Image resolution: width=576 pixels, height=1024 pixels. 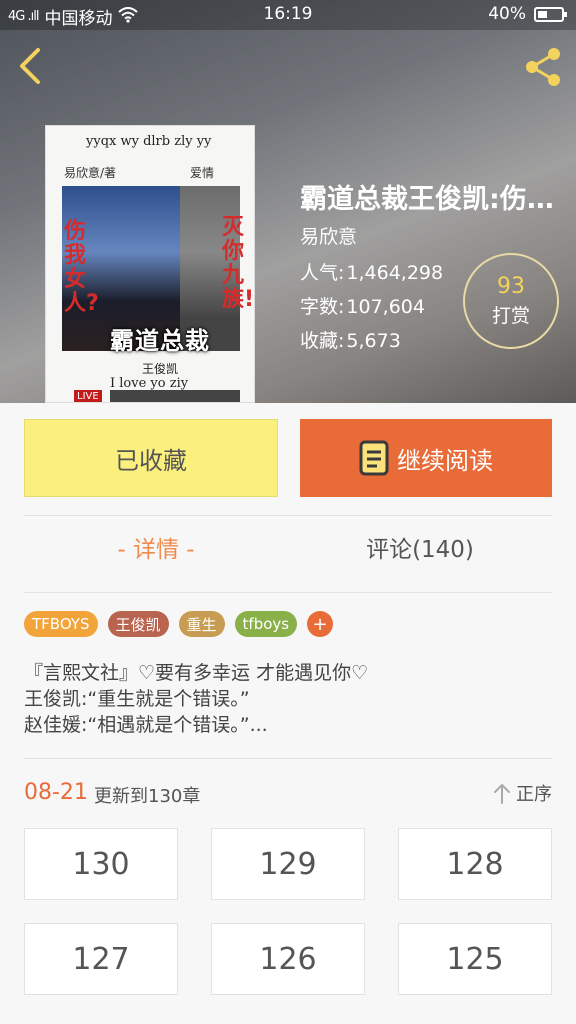 What do you see at coordinates (507, 14) in the screenshot?
I see `battery-percent: 40%` at bounding box center [507, 14].